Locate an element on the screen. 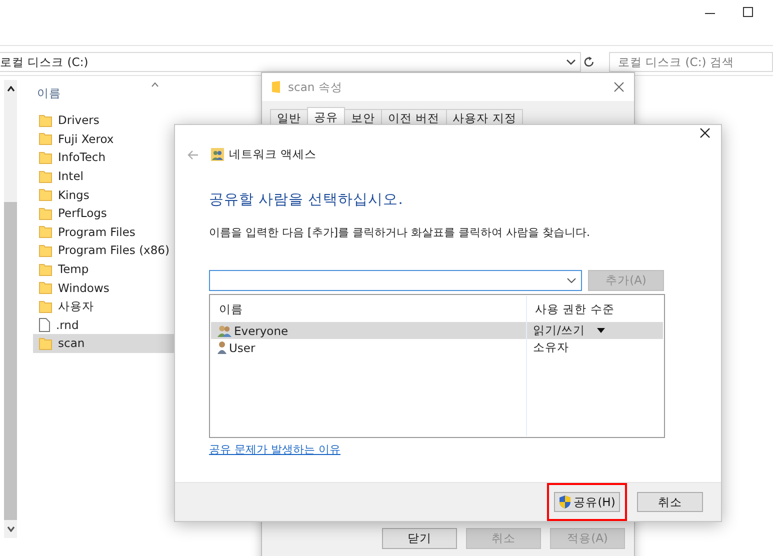 This screenshot has width=773, height=556. user-name: User is located at coordinates (242, 347).